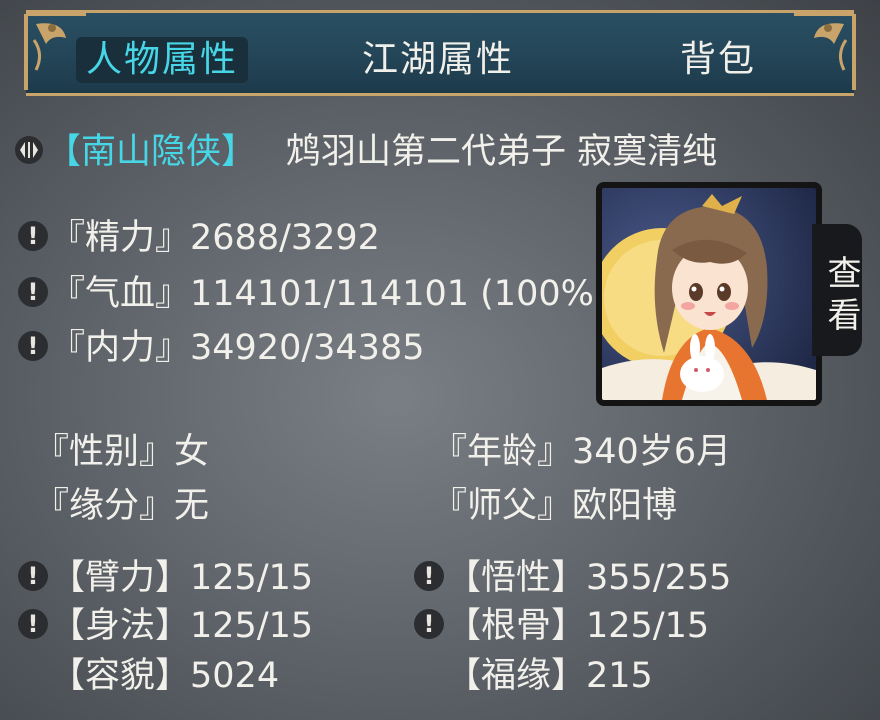  Describe the element at coordinates (516, 676) in the screenshot. I see `attr-label: 【福缘】` at that location.